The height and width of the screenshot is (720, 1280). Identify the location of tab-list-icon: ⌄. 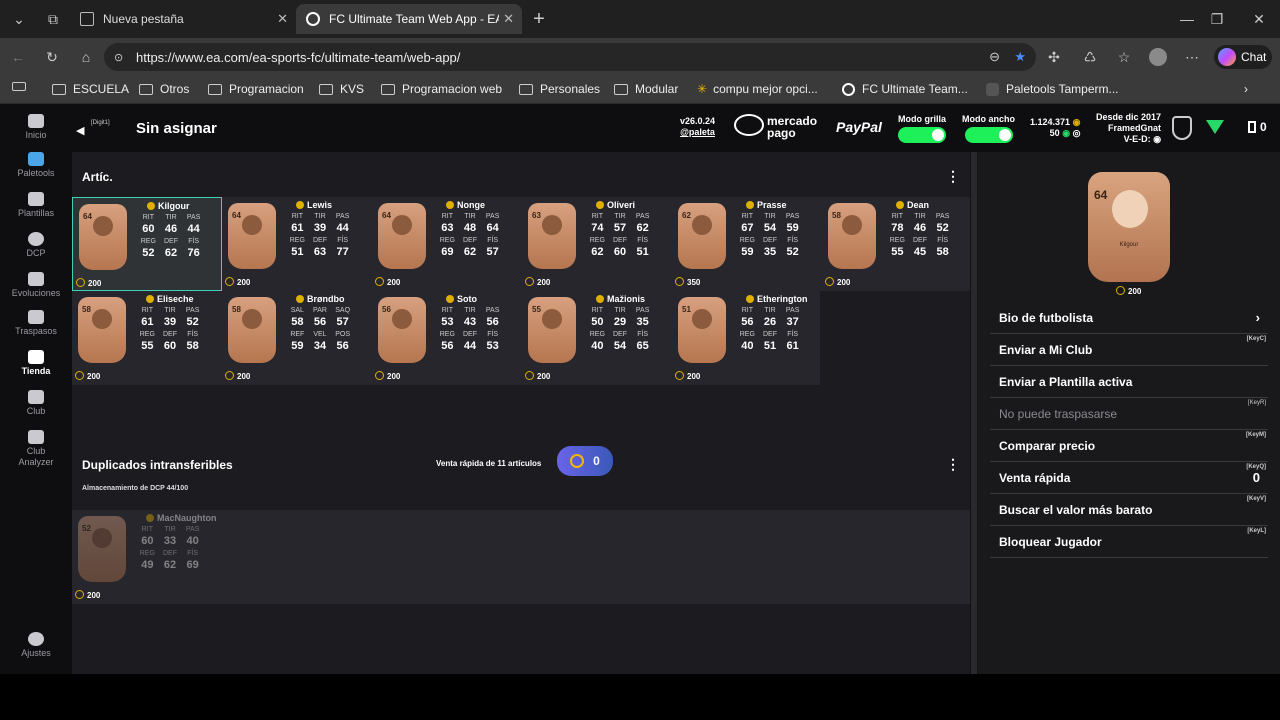
(19, 19).